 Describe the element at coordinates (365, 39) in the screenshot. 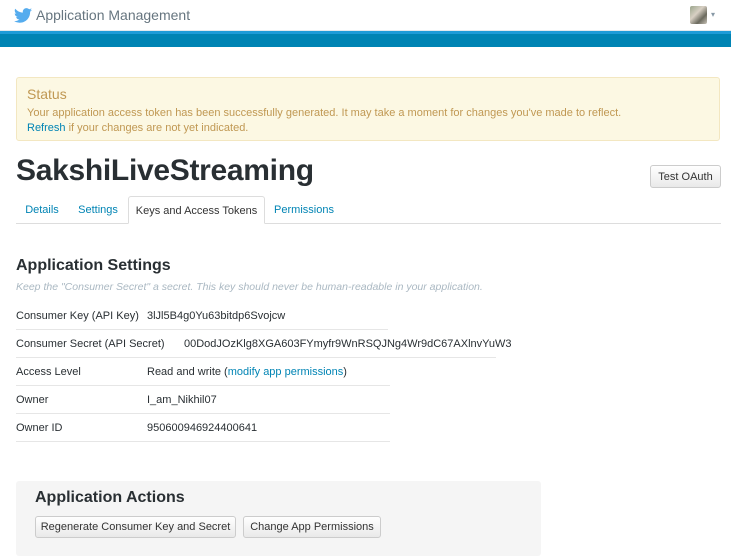

I see `header-banner` at that location.